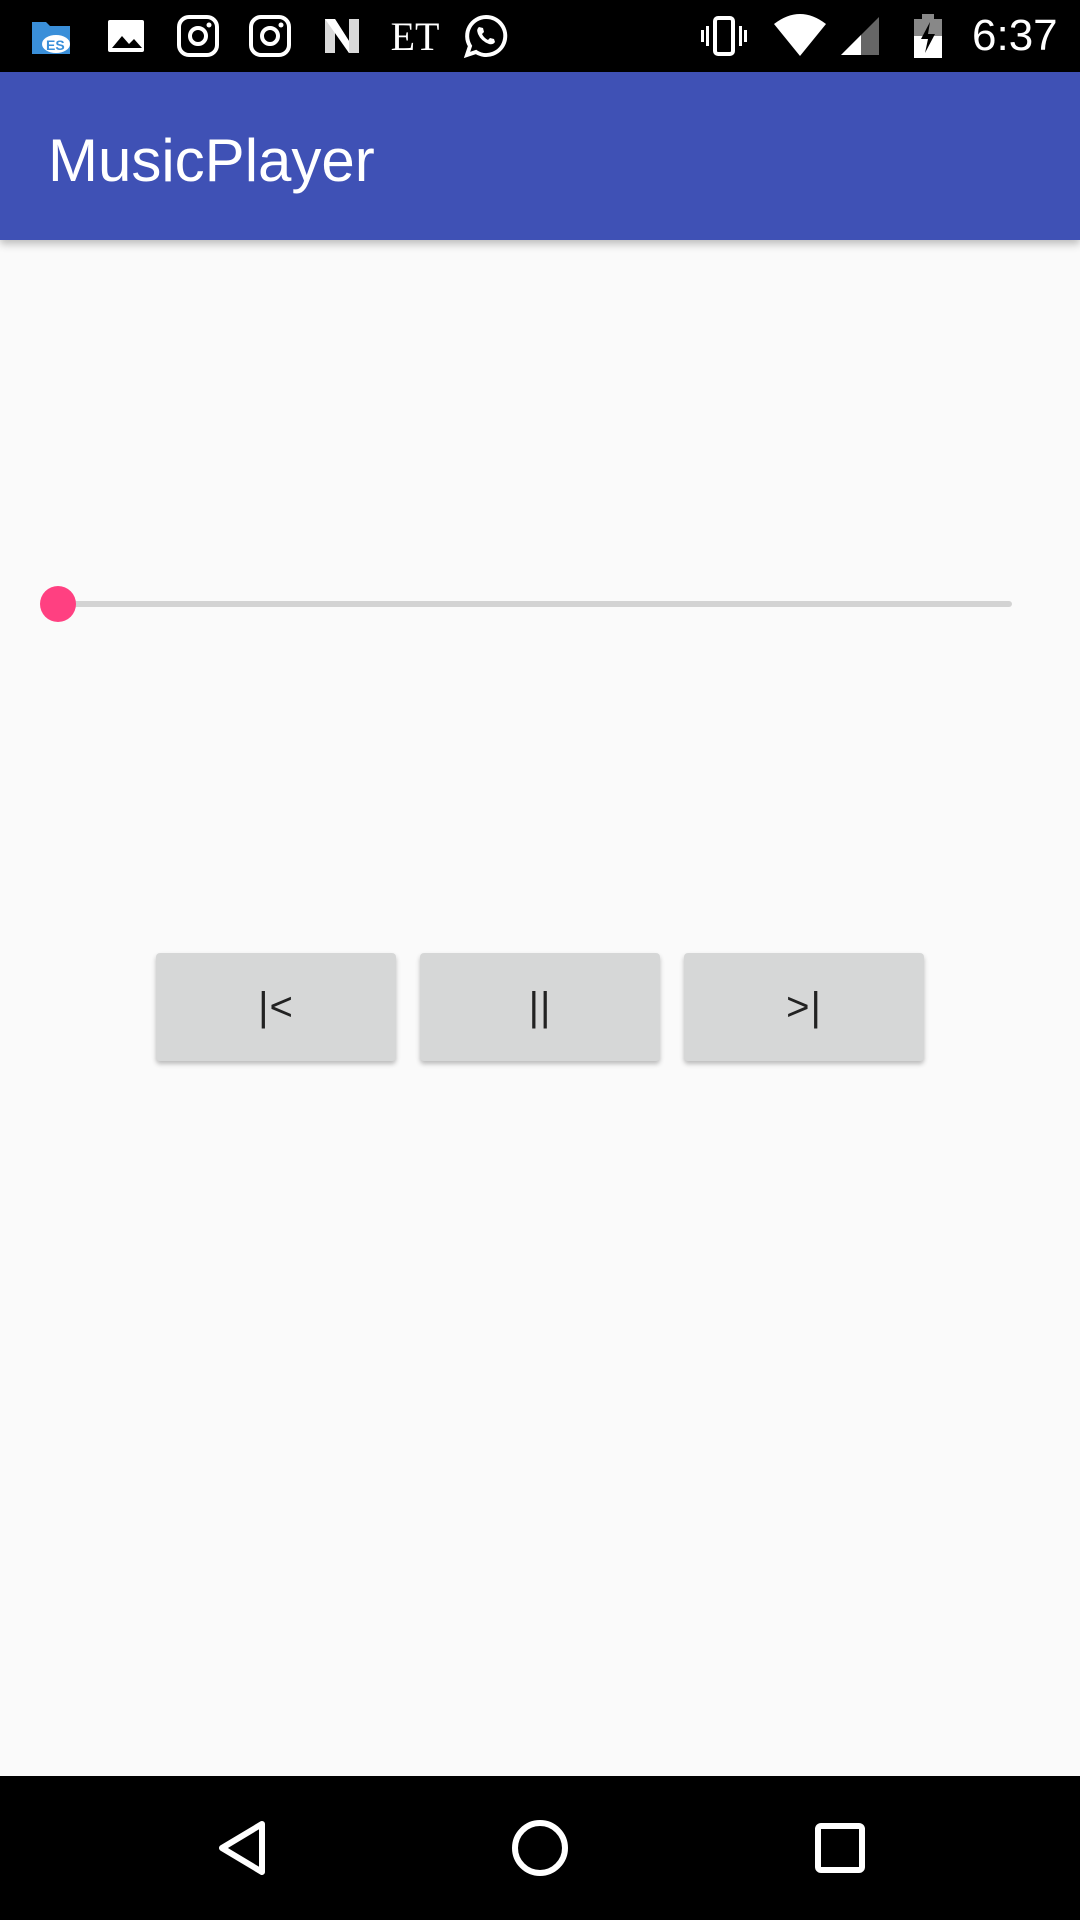 Image resolution: width=1080 pixels, height=1920 pixels. Describe the element at coordinates (540, 156) in the screenshot. I see `app-bar: MusicPlayer` at that location.